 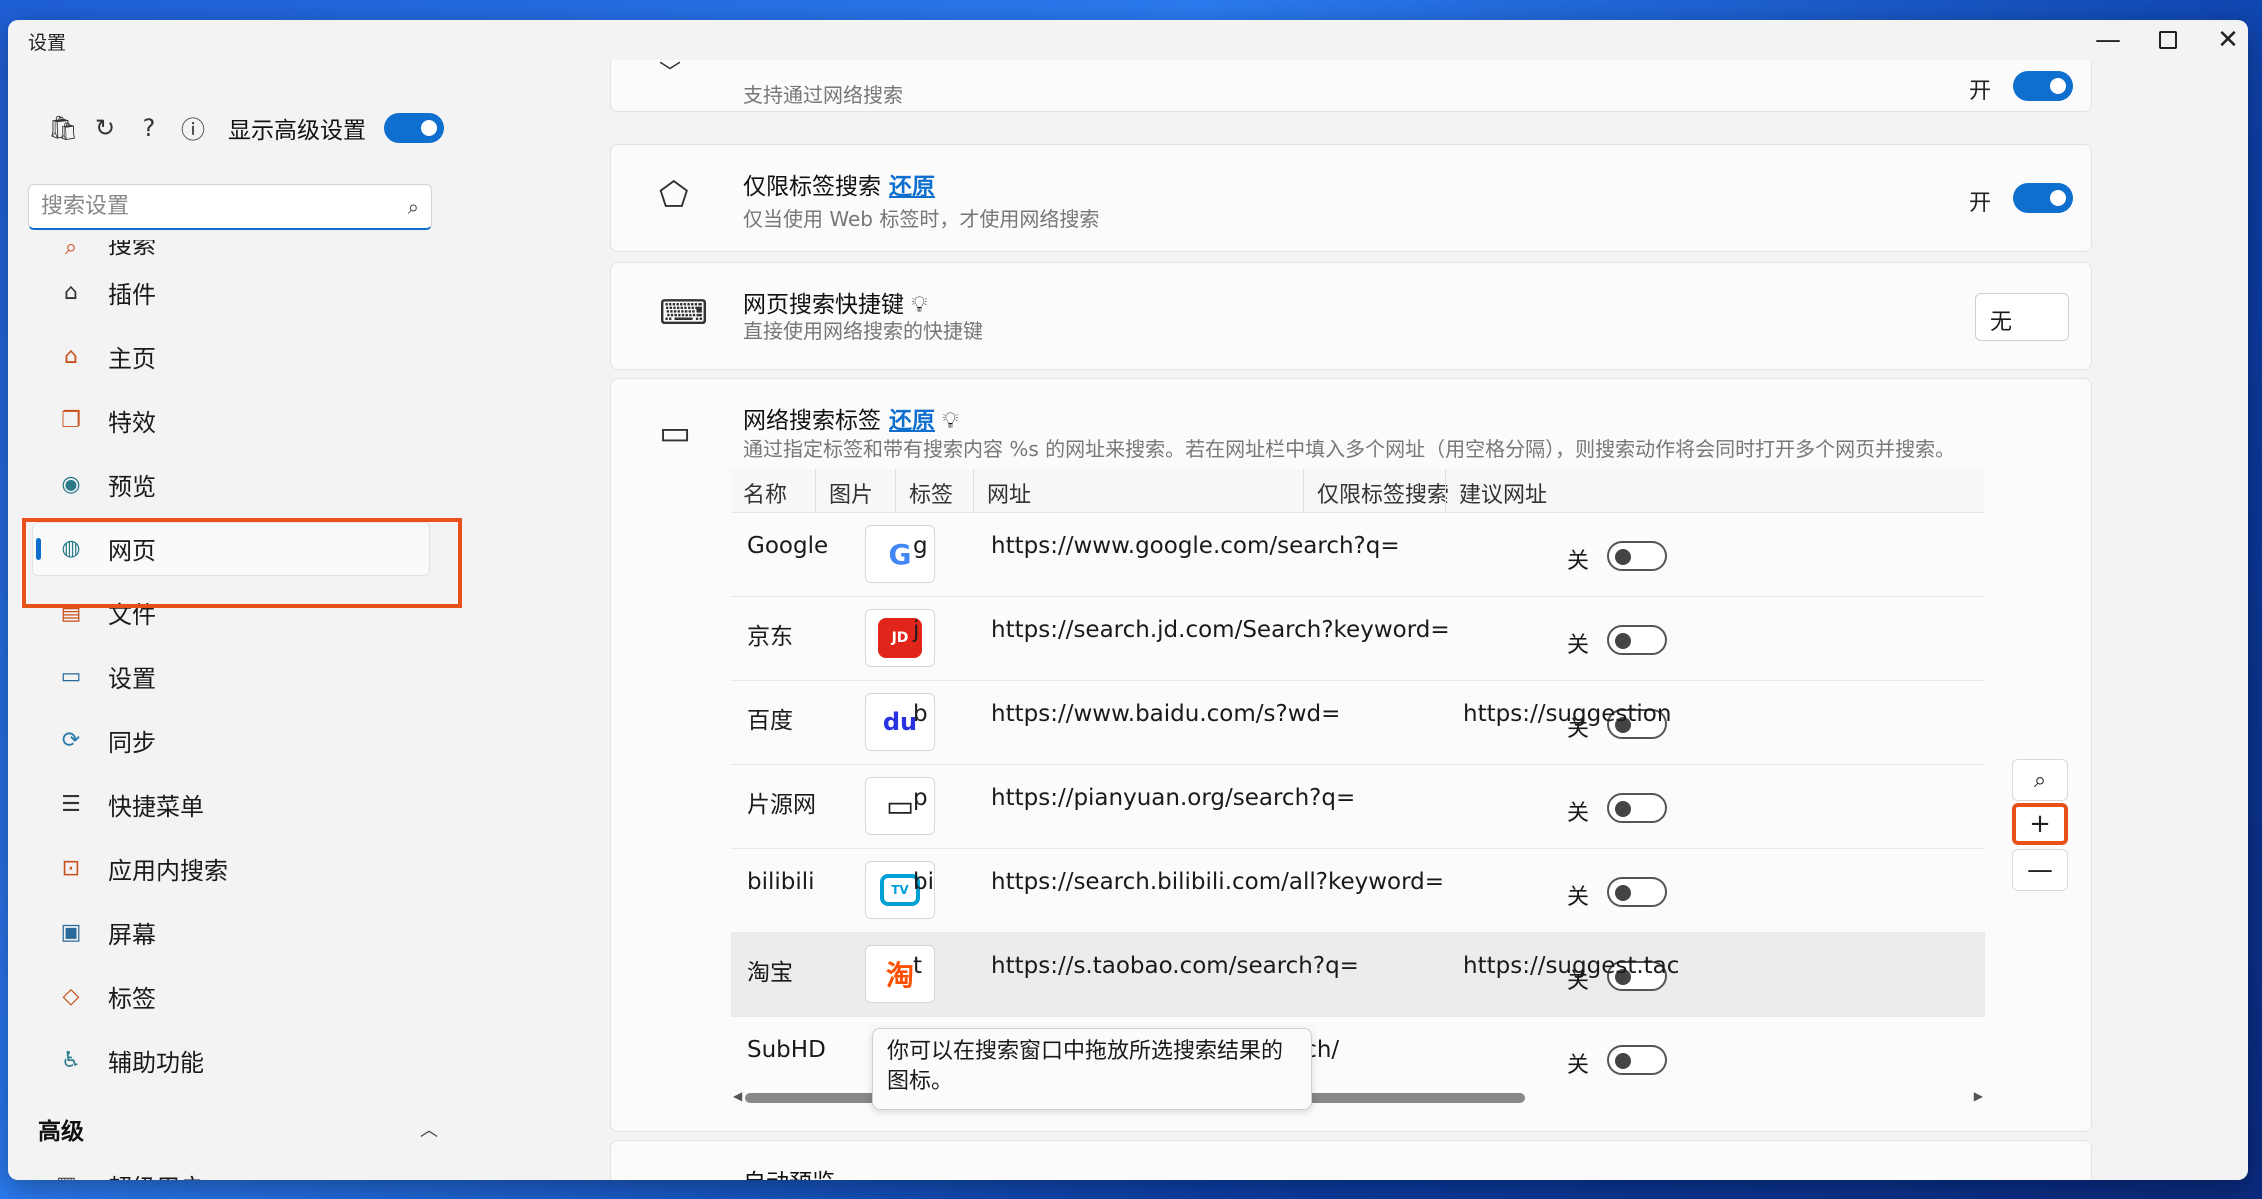 I want to click on sidebar-item-label: 屏幕, so click(x=132, y=934).